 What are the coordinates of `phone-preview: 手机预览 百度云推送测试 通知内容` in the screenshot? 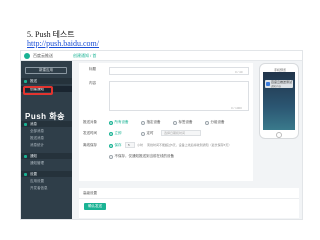 It's located at (279, 101).